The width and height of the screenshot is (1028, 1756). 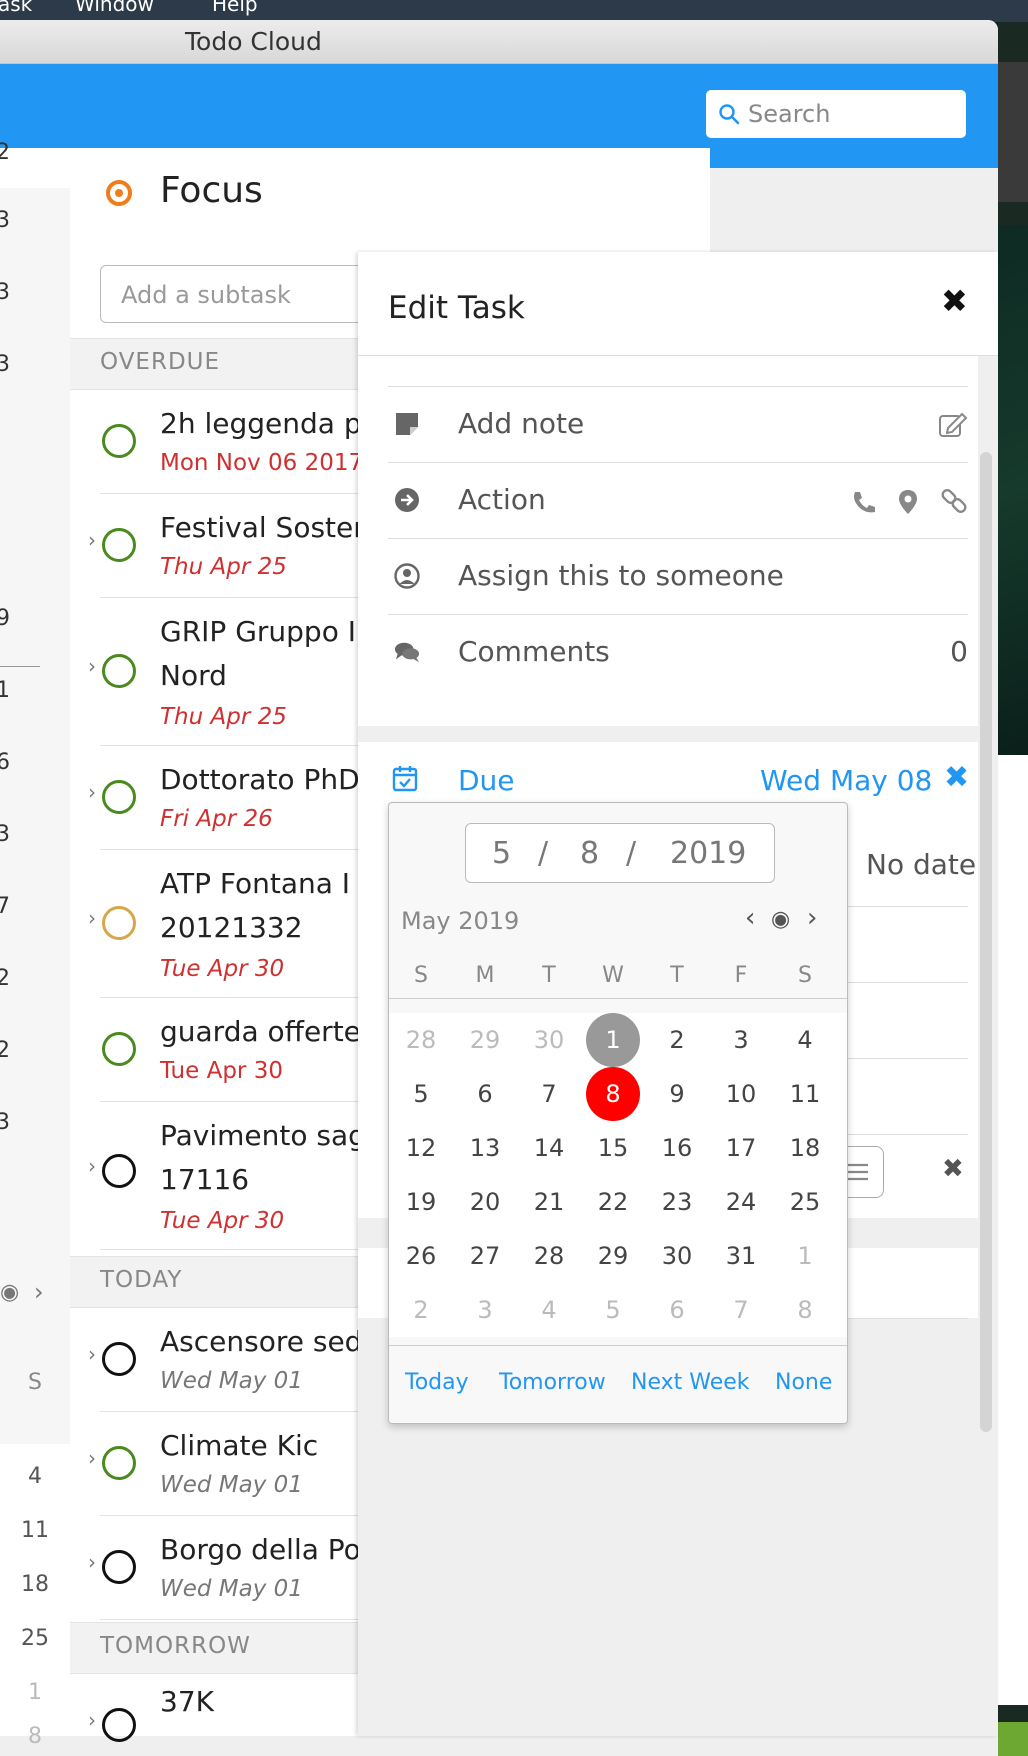 I want to click on calendar-day: 14, so click(x=549, y=1148).